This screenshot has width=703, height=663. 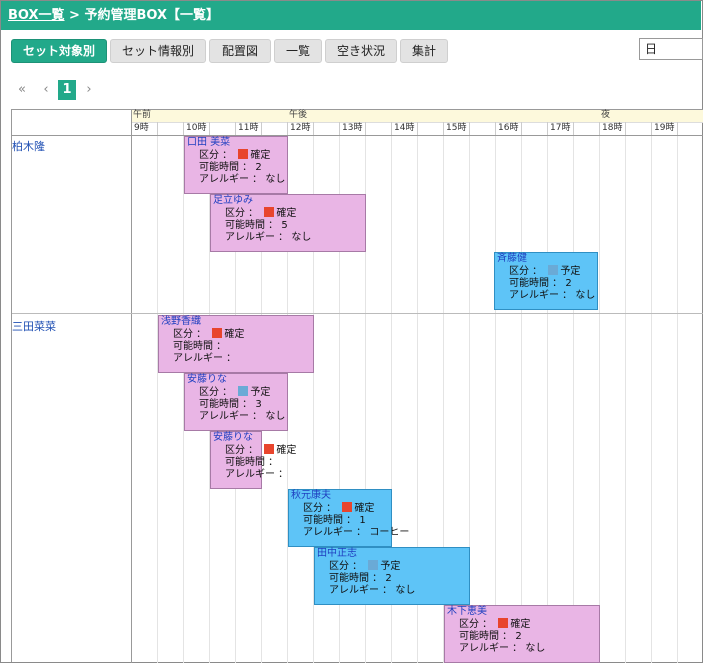 I want to click on hours-line: 可能時間 ：, so click(x=236, y=347).